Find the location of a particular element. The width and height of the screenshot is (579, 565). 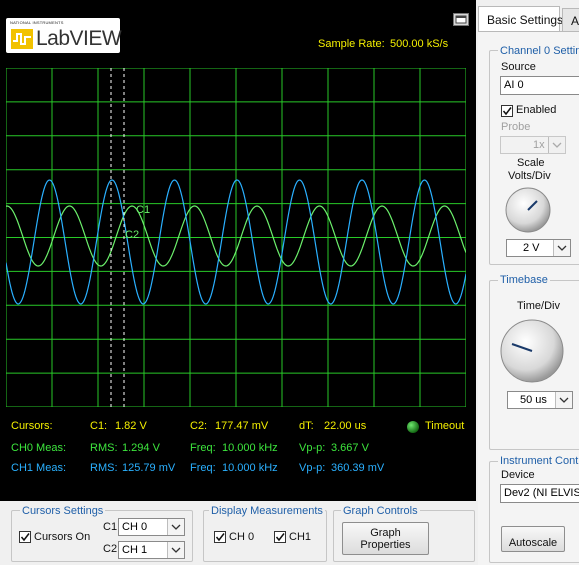

ch0-display-label: CH 0 is located at coordinates (242, 537).